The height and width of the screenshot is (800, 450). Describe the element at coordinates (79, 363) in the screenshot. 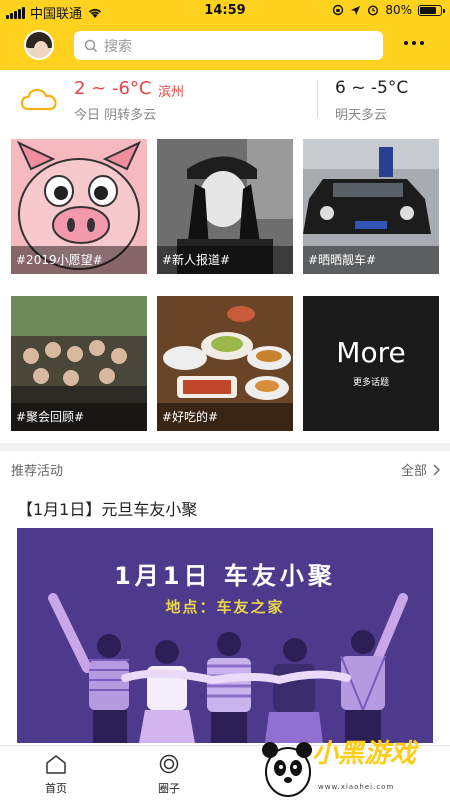

I see `topic-tile-party: #聚会回顾#` at that location.